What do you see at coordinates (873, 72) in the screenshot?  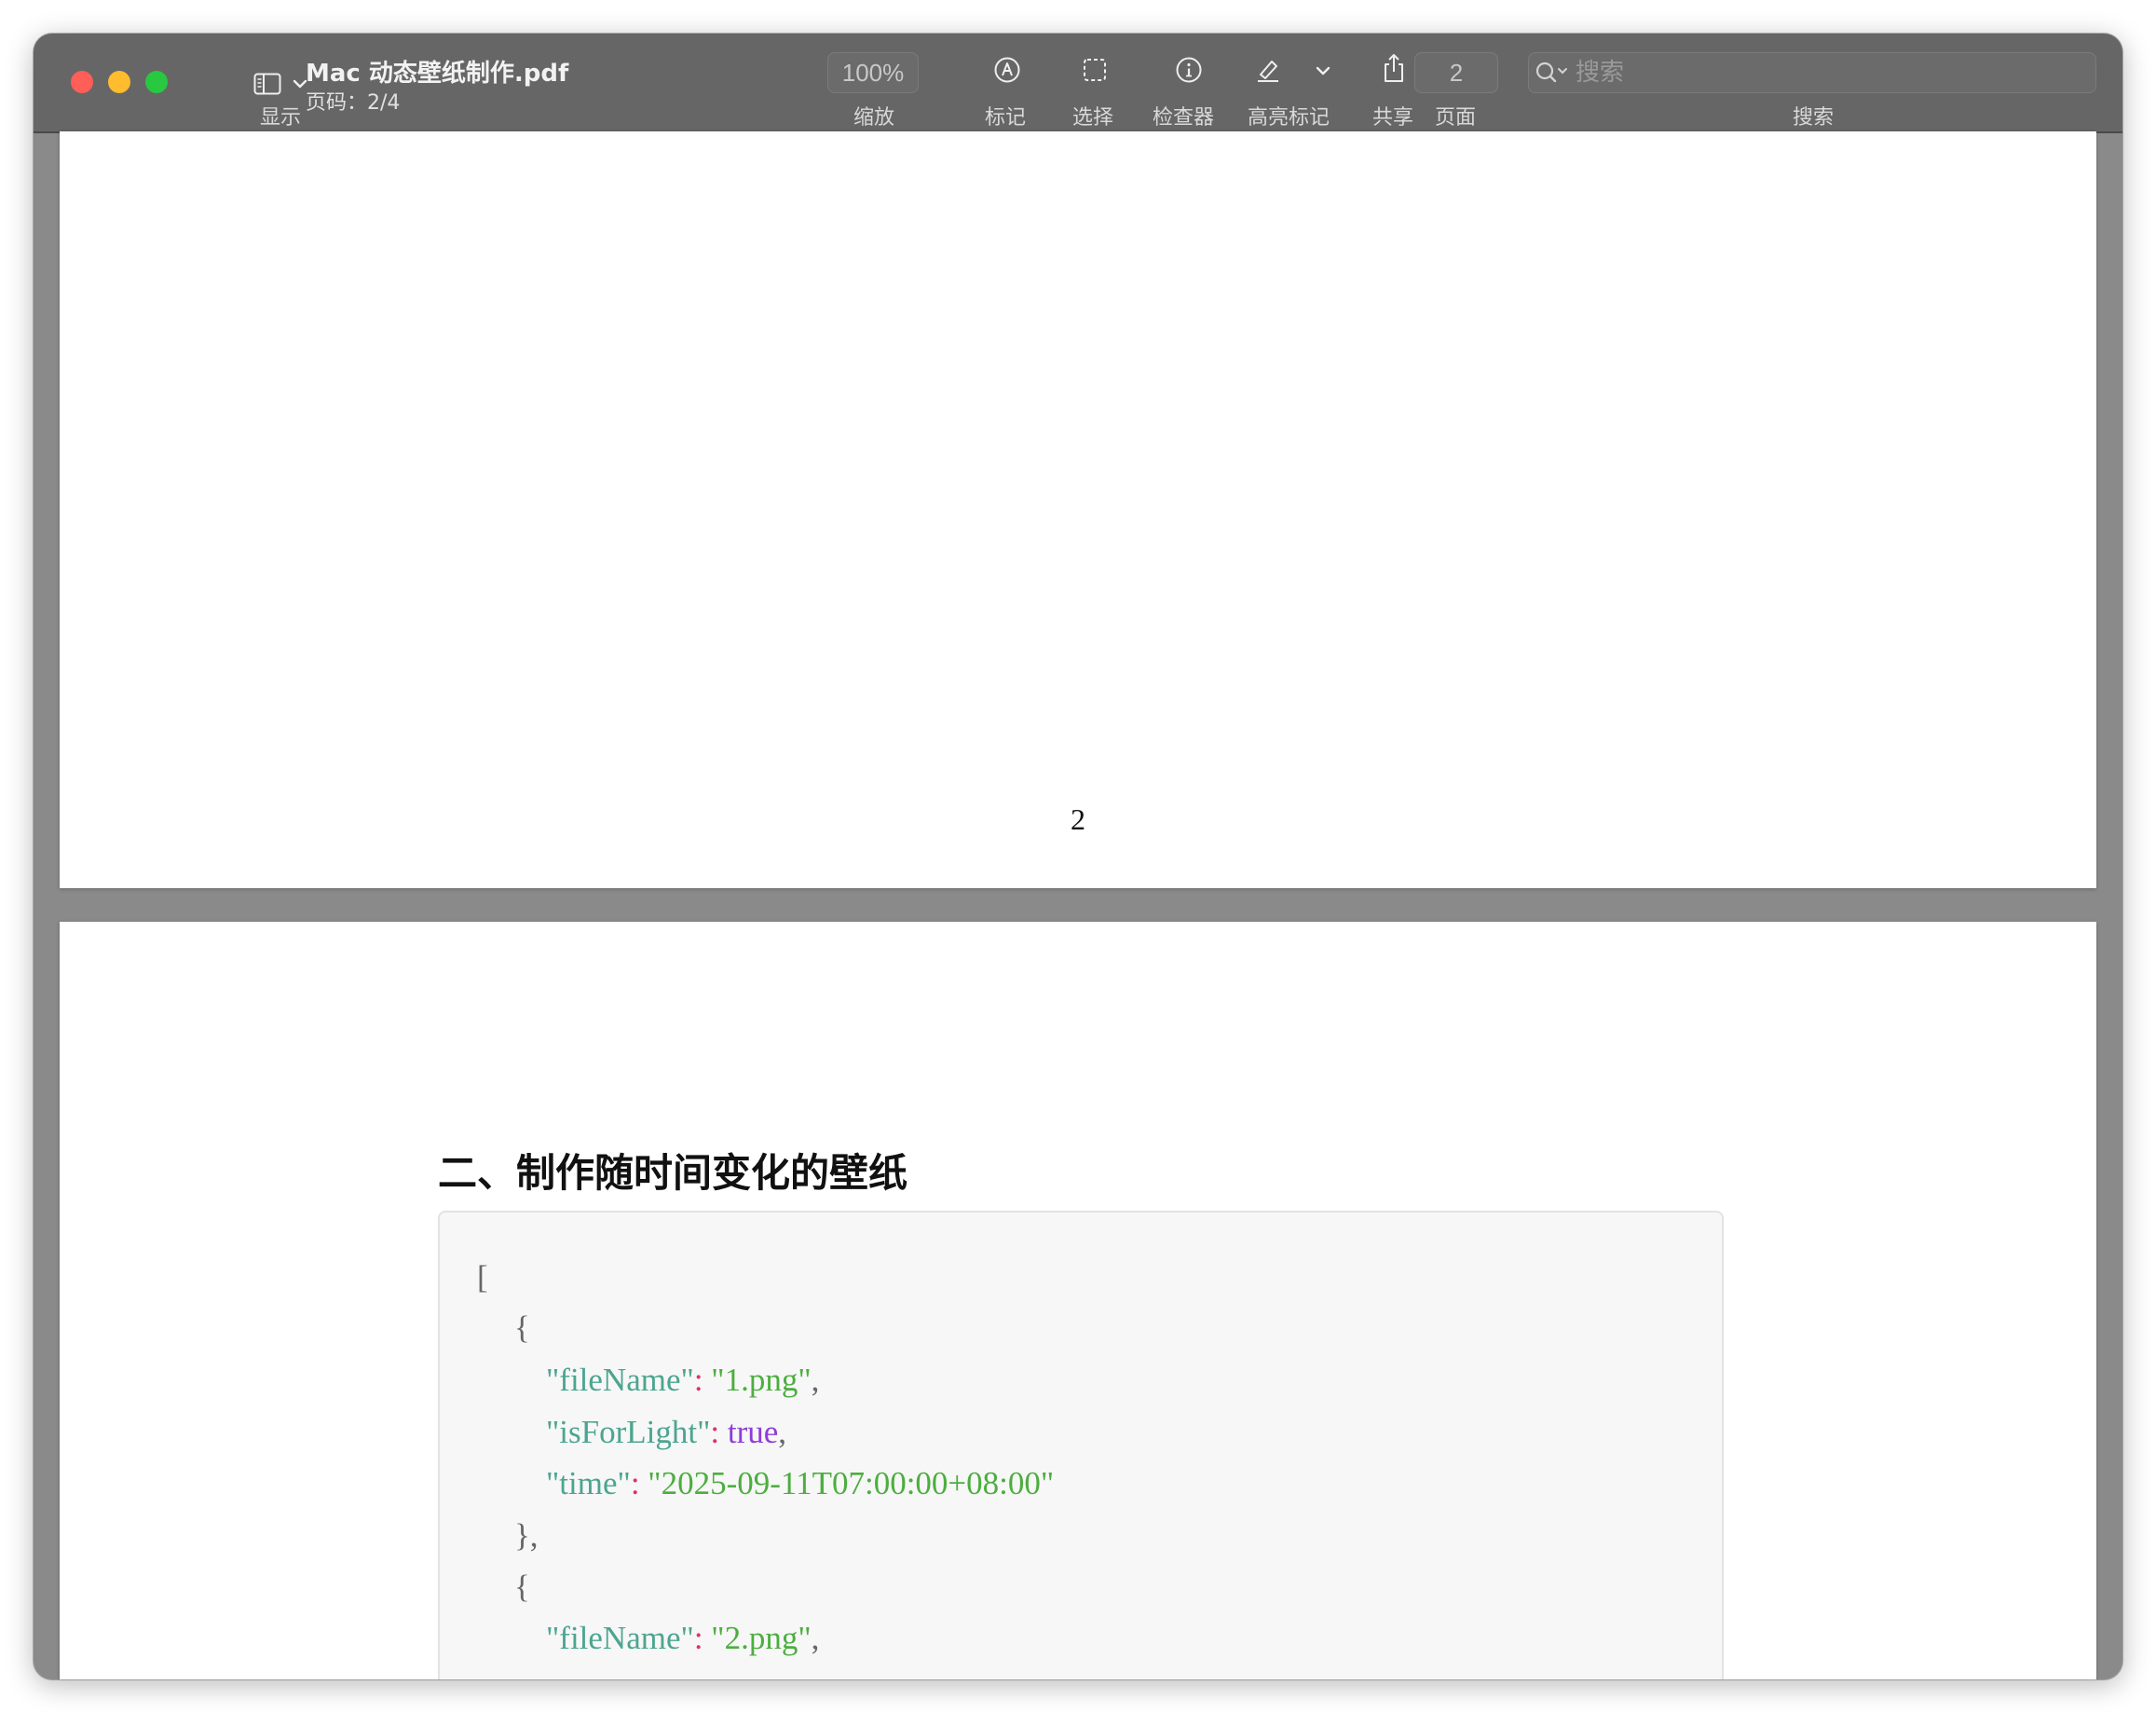 I see `zoom-level-field: 100%` at bounding box center [873, 72].